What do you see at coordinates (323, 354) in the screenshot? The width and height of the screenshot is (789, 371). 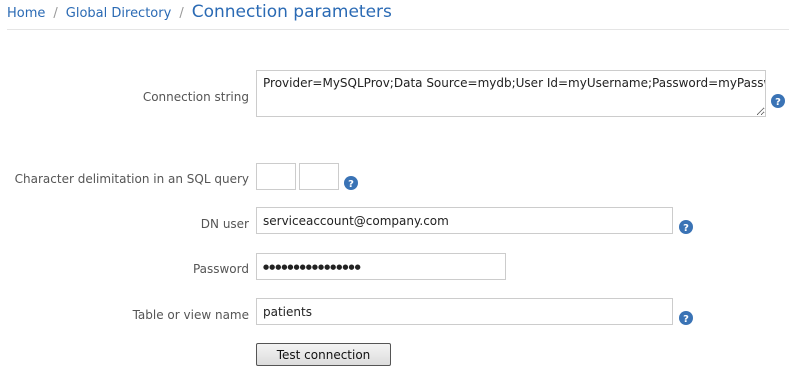 I see `test-connection-button: Test connection` at bounding box center [323, 354].